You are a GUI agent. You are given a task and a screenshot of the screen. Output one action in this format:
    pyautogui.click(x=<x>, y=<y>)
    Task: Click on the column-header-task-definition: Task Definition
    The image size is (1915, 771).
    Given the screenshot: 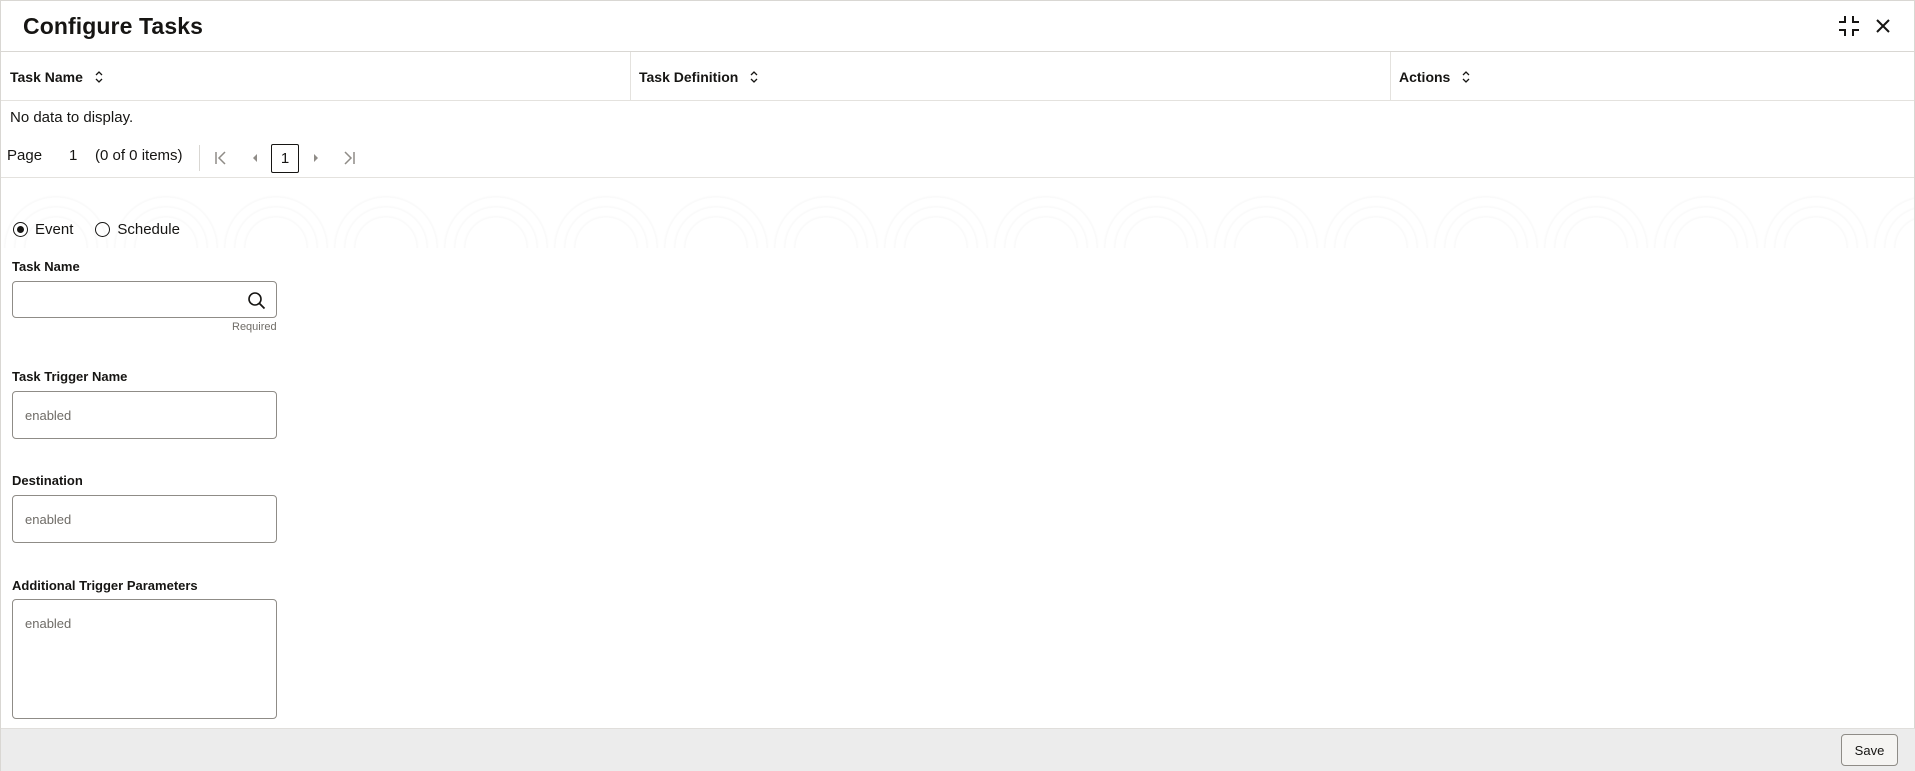 What is the action you would take?
    pyautogui.click(x=695, y=76)
    